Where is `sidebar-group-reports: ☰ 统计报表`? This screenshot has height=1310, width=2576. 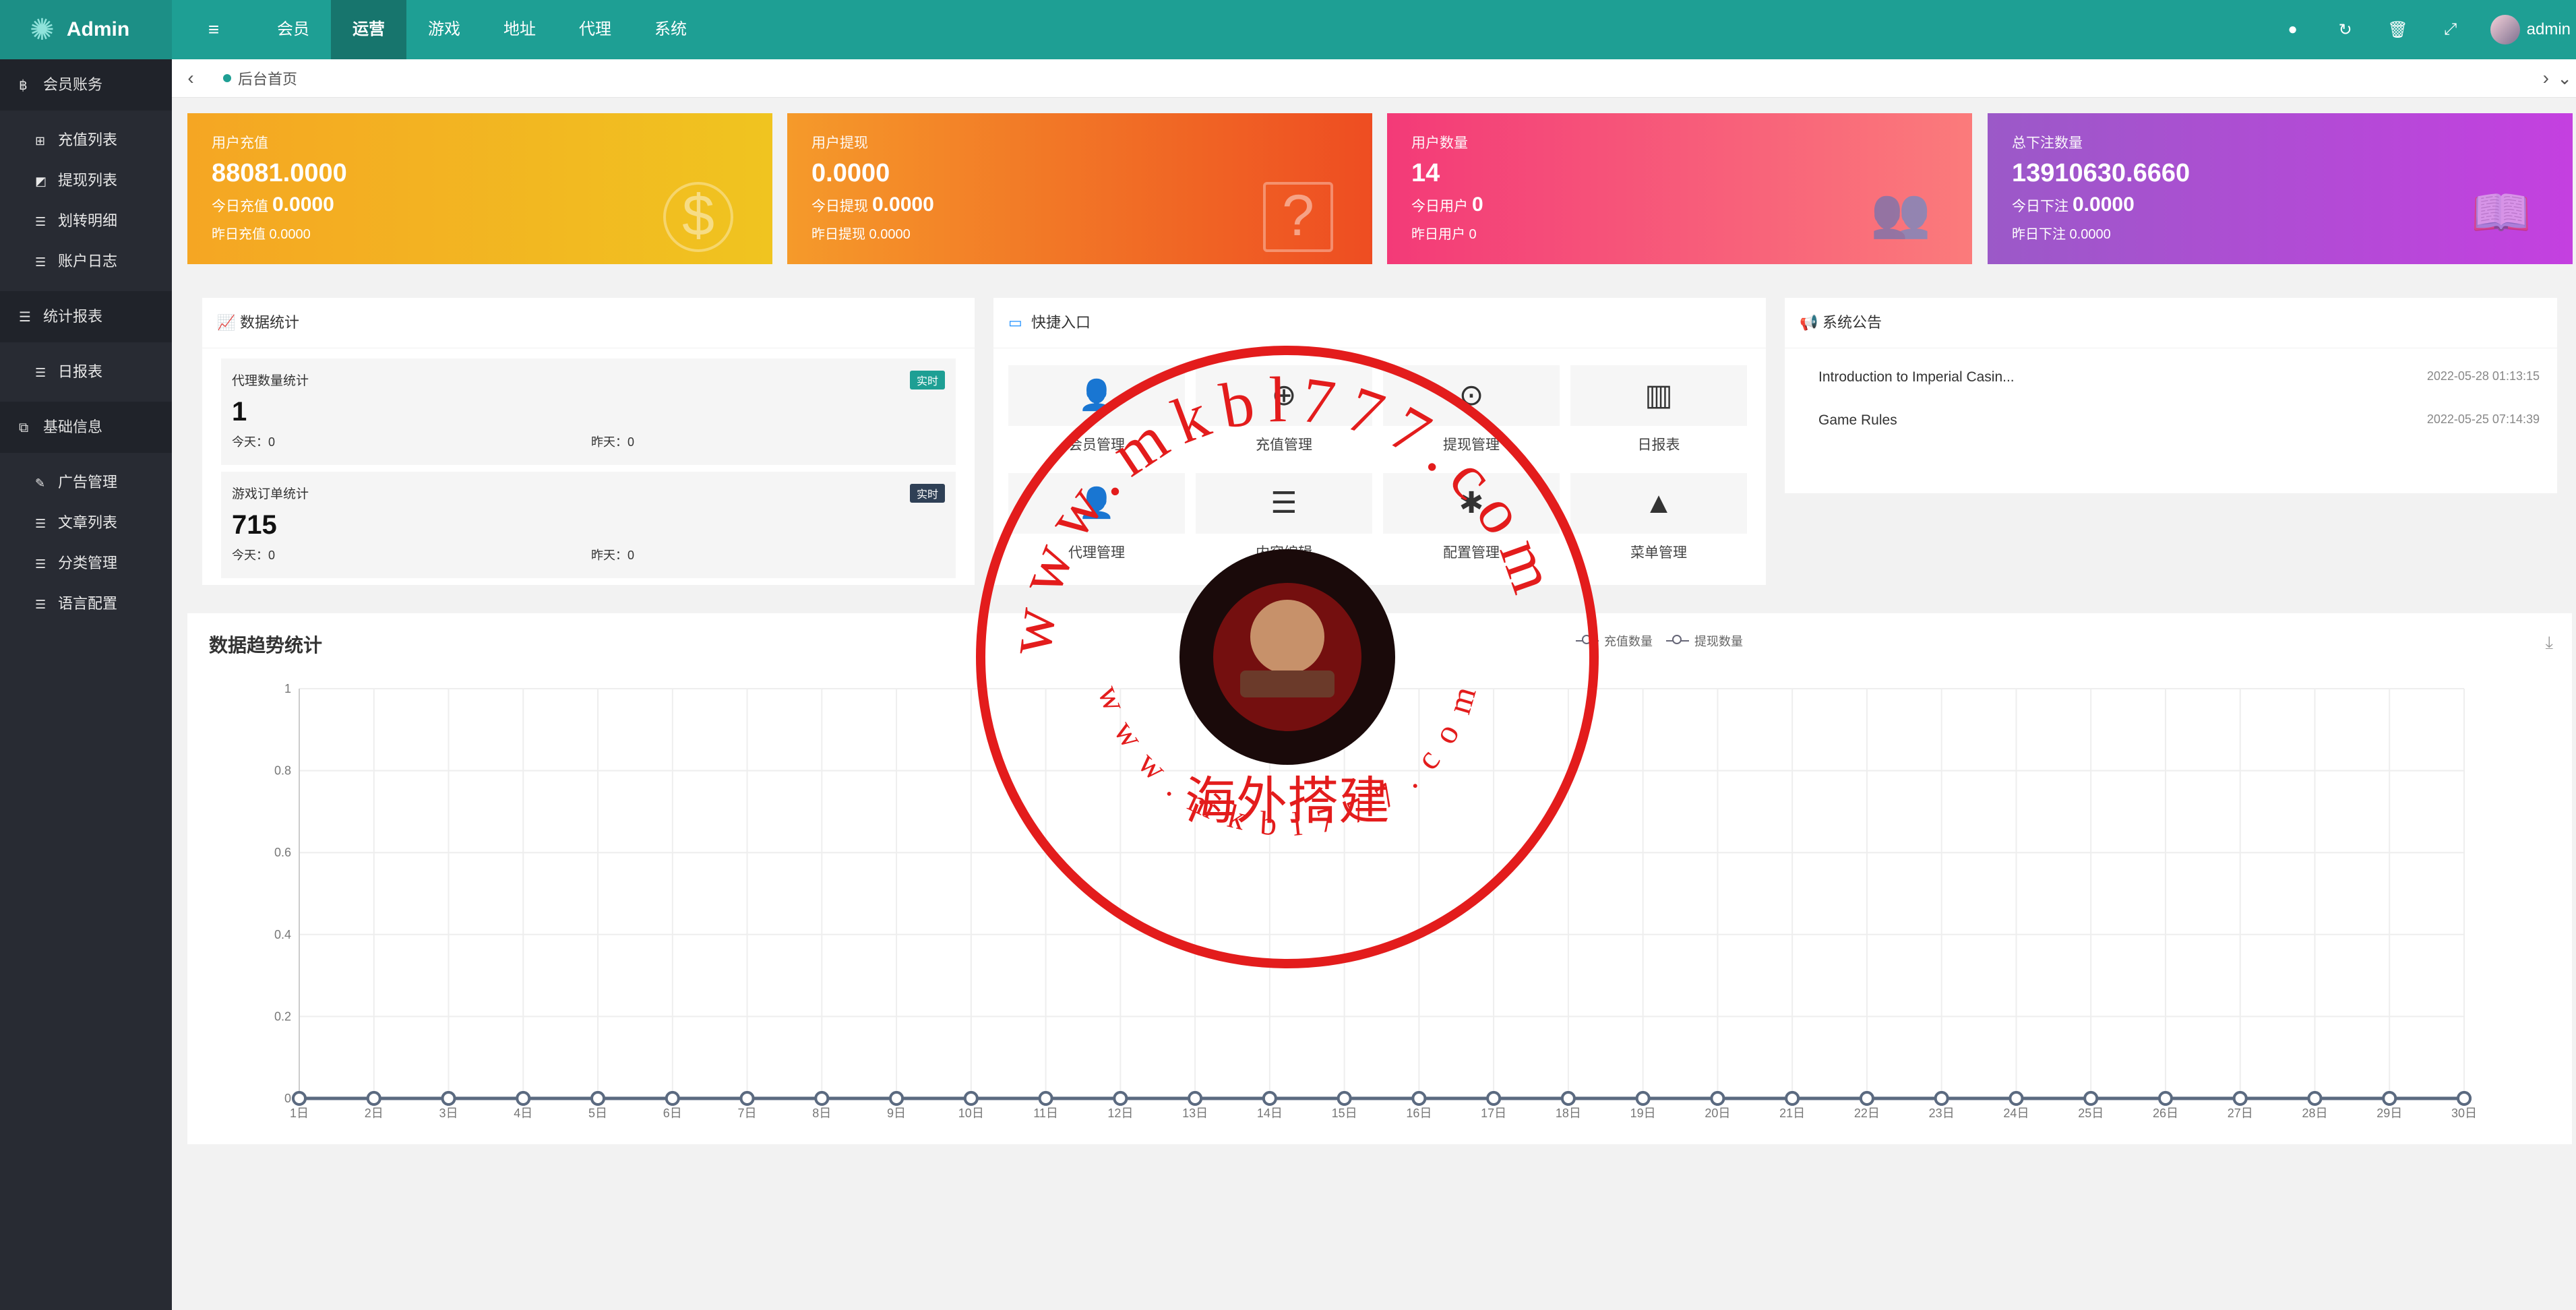 sidebar-group-reports: ☰ 统计报表 is located at coordinates (86, 316).